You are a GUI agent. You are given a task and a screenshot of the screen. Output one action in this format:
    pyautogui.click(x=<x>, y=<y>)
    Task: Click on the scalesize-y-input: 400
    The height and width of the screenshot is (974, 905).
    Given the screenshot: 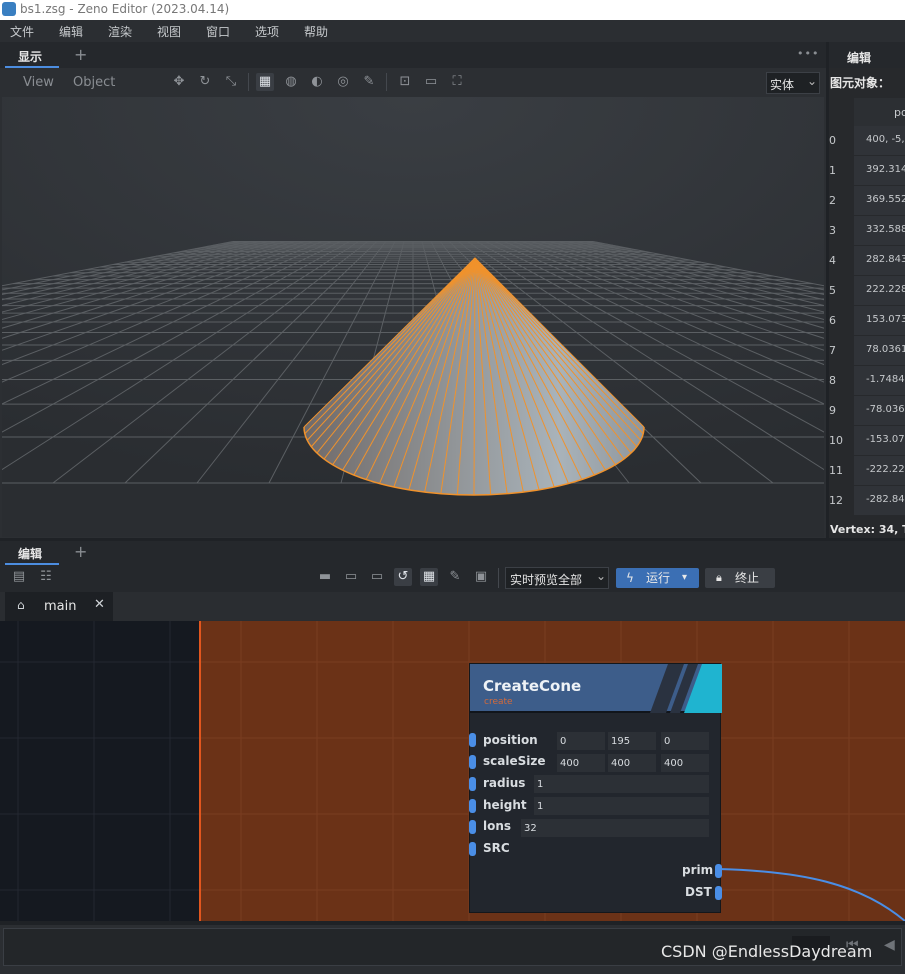 What is the action you would take?
    pyautogui.click(x=632, y=763)
    